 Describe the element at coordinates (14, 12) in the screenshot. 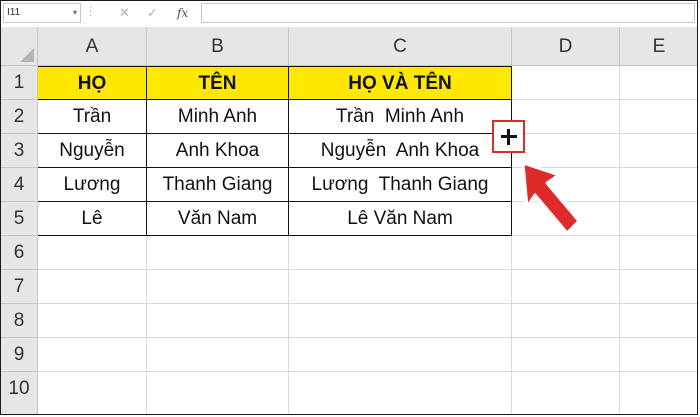

I see `name-box-value: I11` at that location.